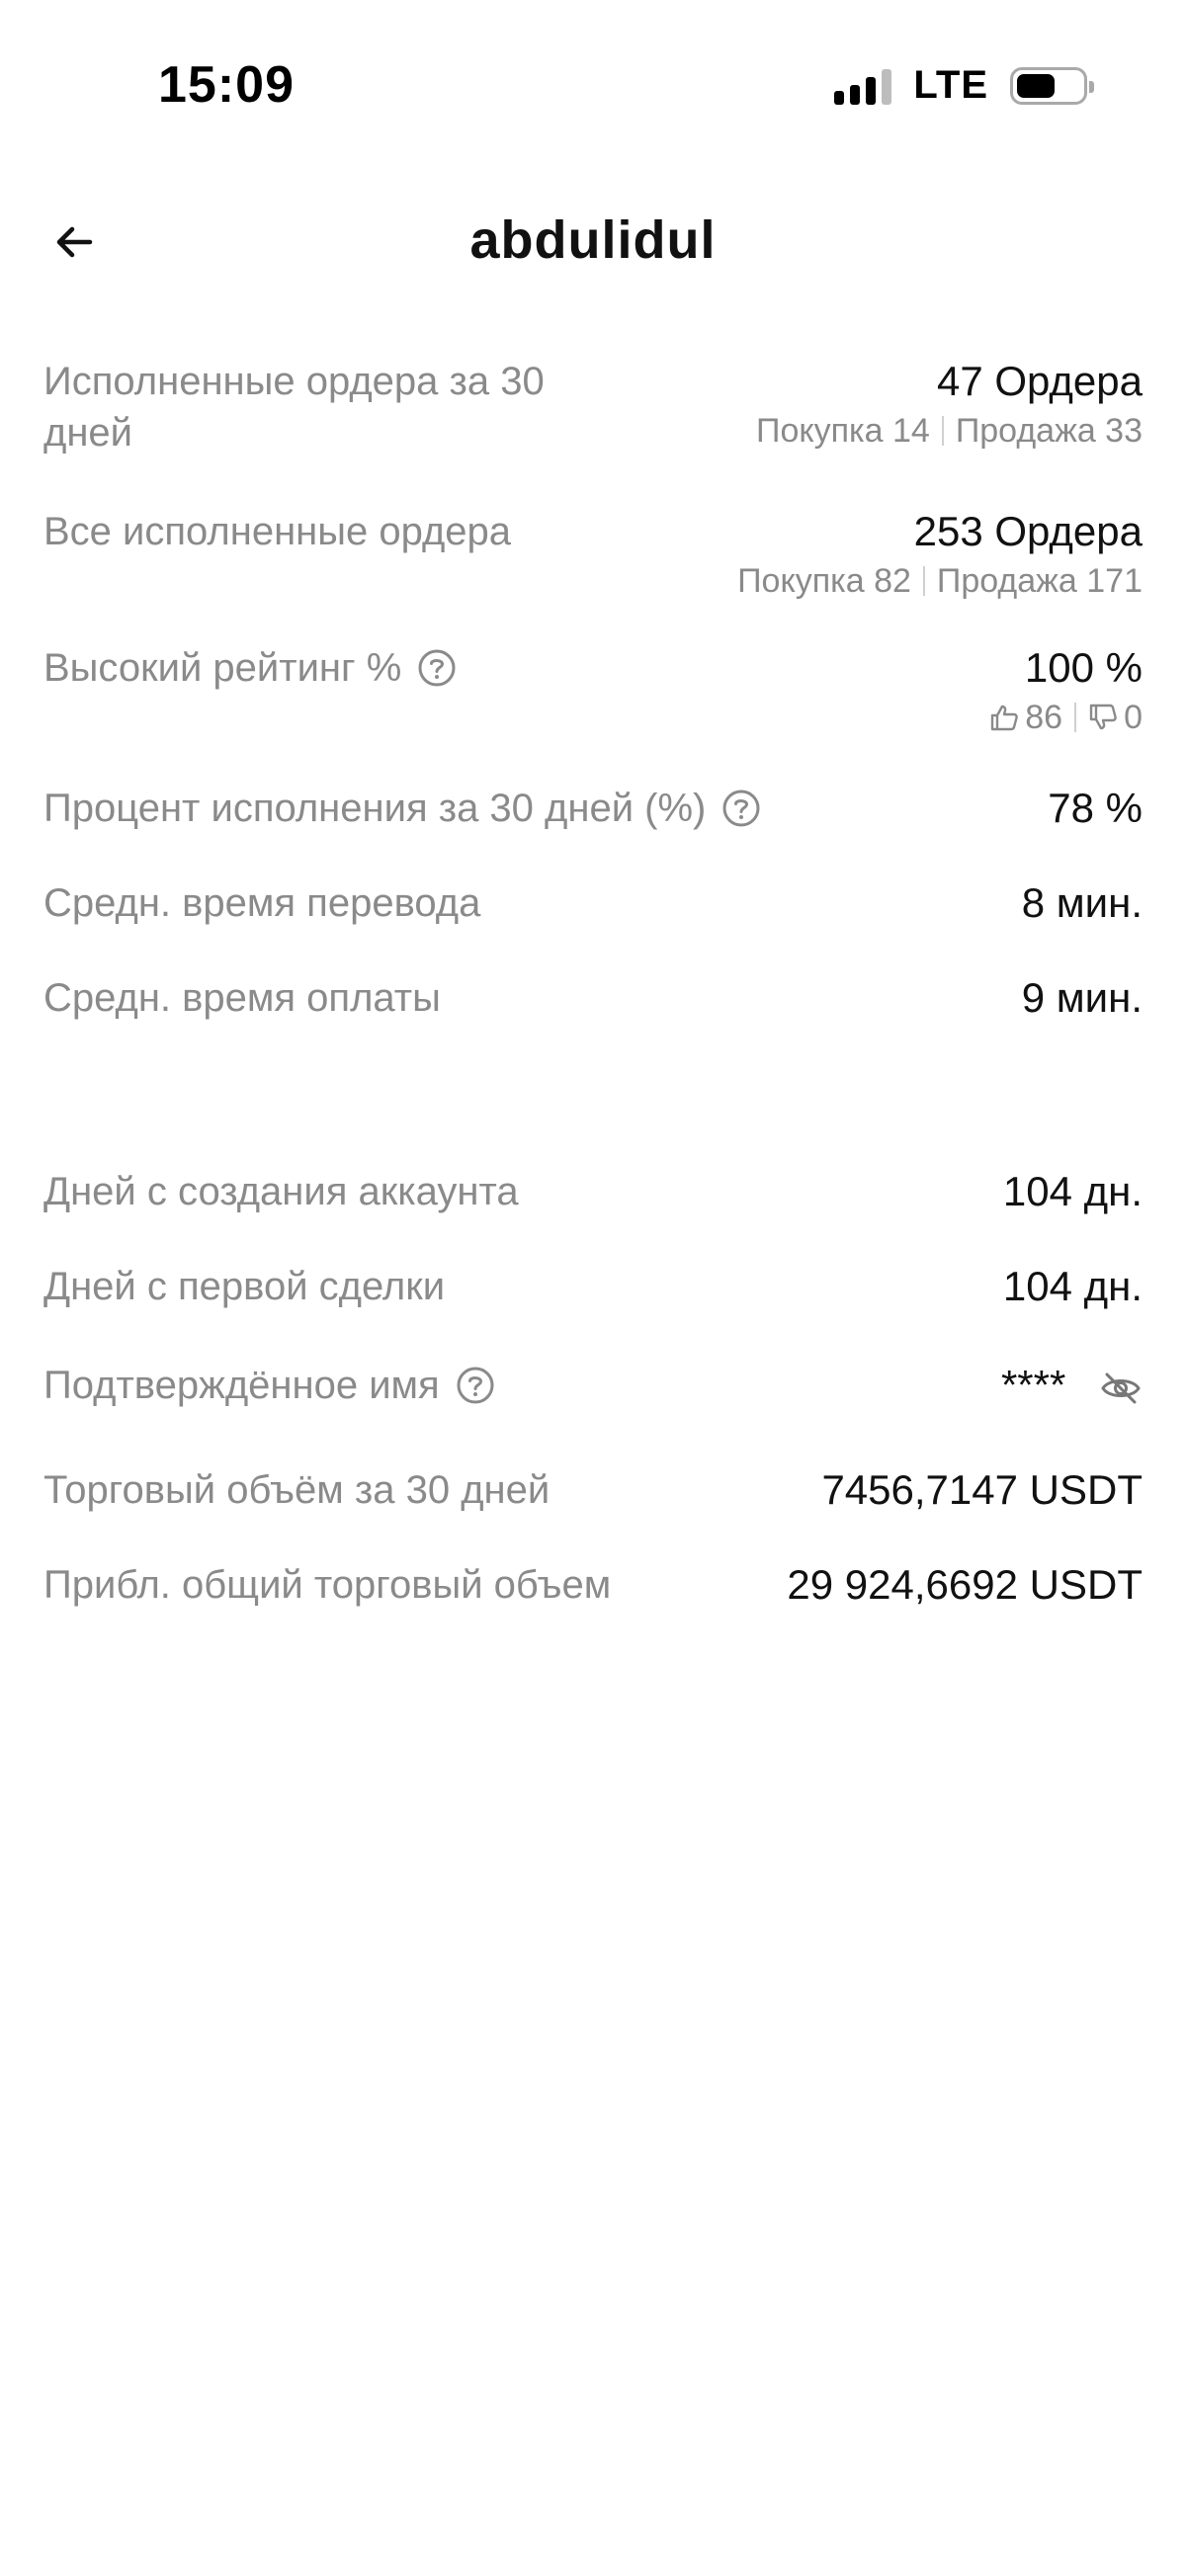 This screenshot has height=2576, width=1186. I want to click on signal-icon, so click(863, 86).